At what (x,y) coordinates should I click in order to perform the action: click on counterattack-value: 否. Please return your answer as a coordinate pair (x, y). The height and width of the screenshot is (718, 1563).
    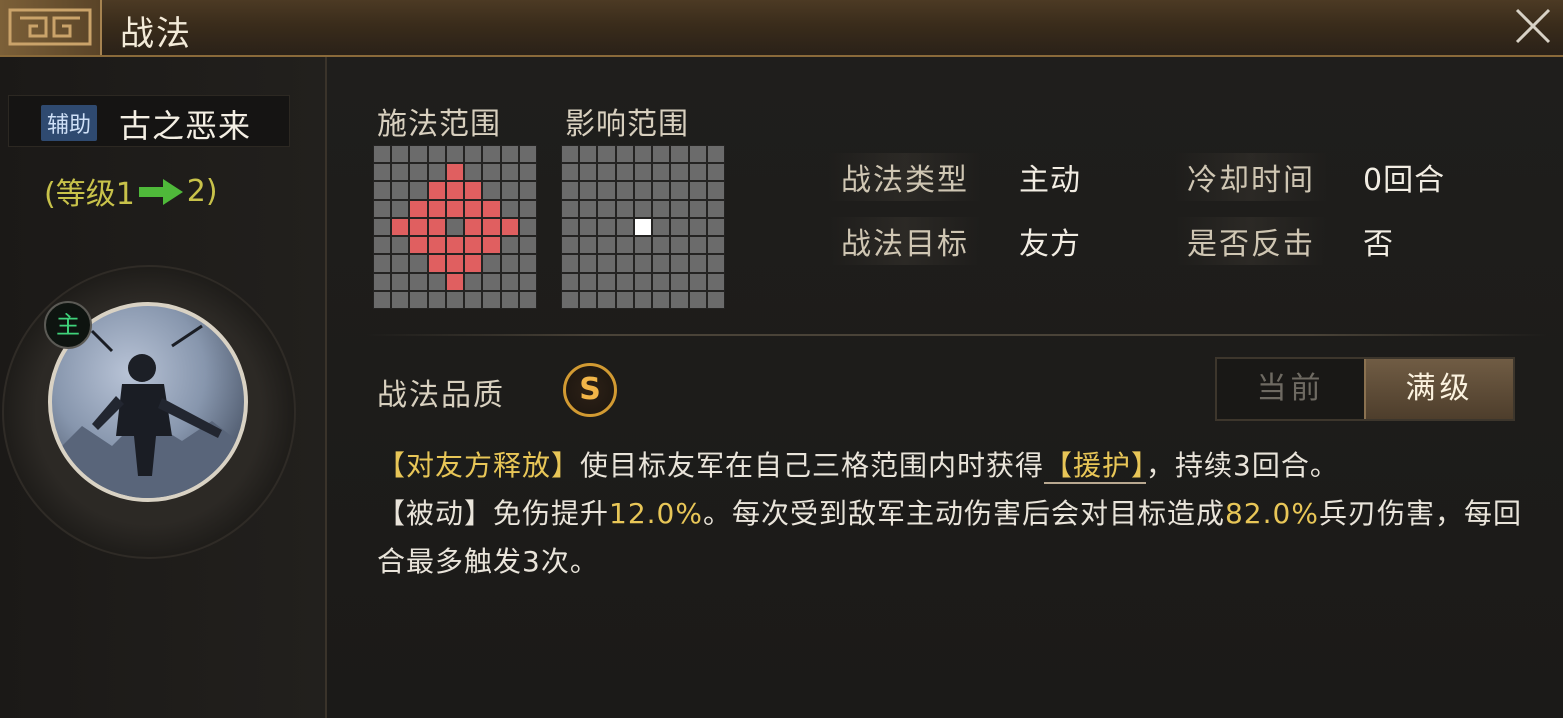
    Looking at the image, I should click on (1378, 244).